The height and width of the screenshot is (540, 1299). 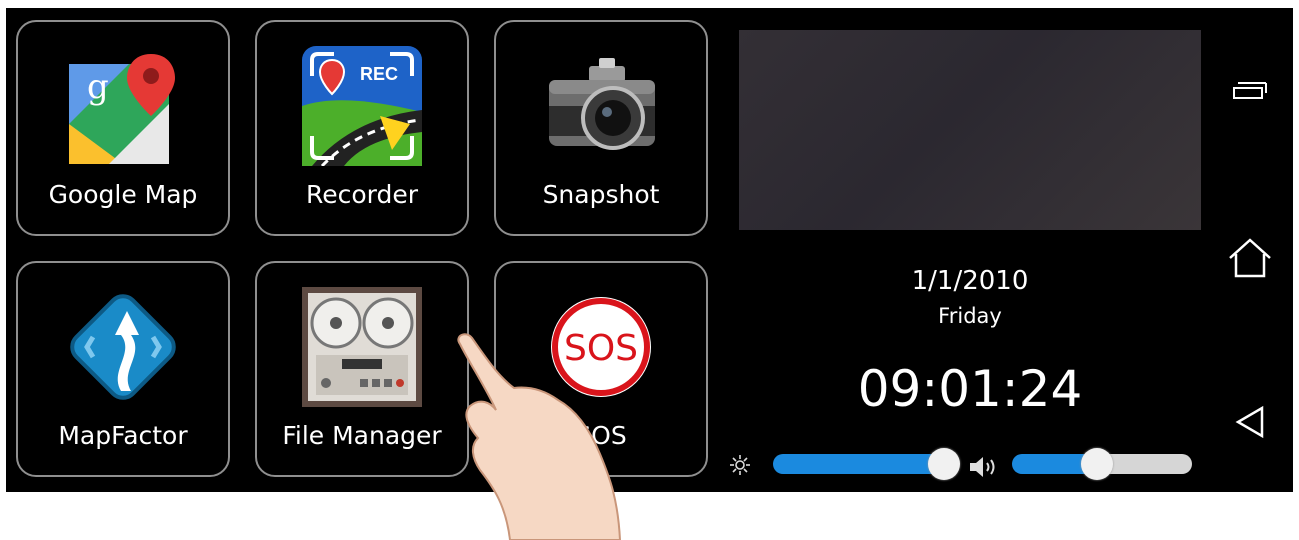 What do you see at coordinates (944, 464) in the screenshot?
I see `brightness-slider-knob` at bounding box center [944, 464].